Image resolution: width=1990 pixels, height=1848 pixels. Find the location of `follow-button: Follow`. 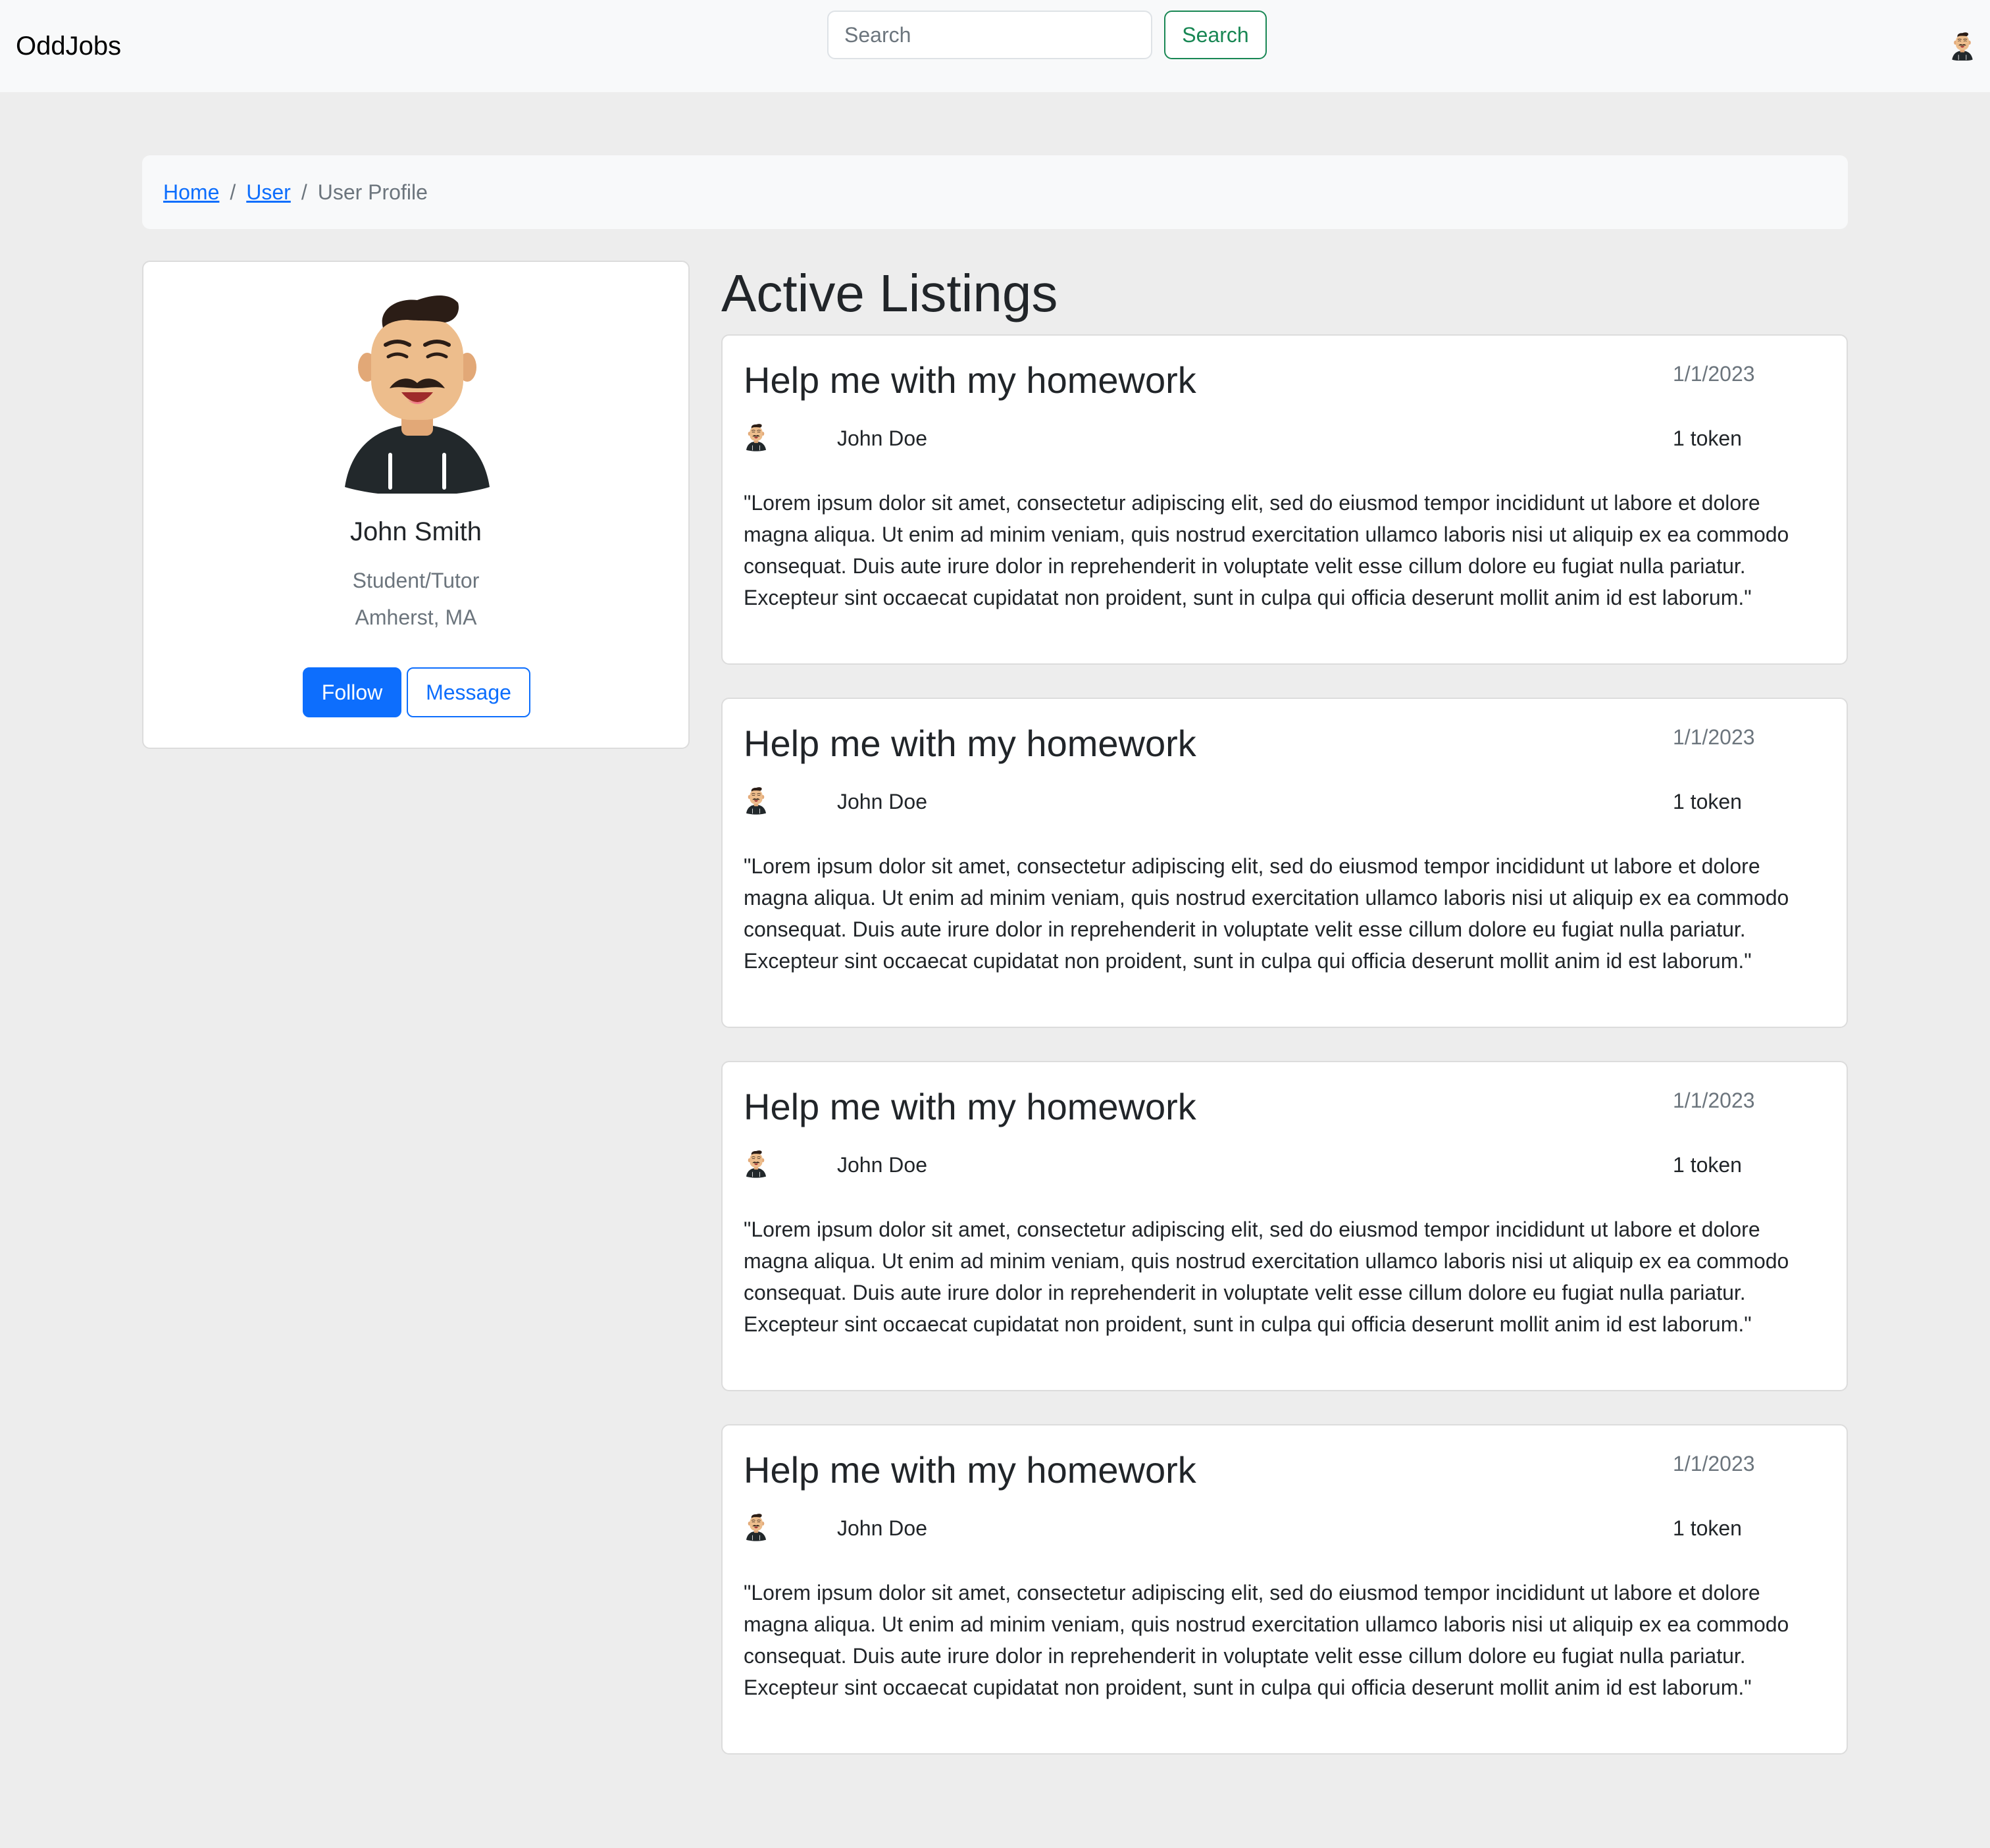

follow-button: Follow is located at coordinates (352, 692).